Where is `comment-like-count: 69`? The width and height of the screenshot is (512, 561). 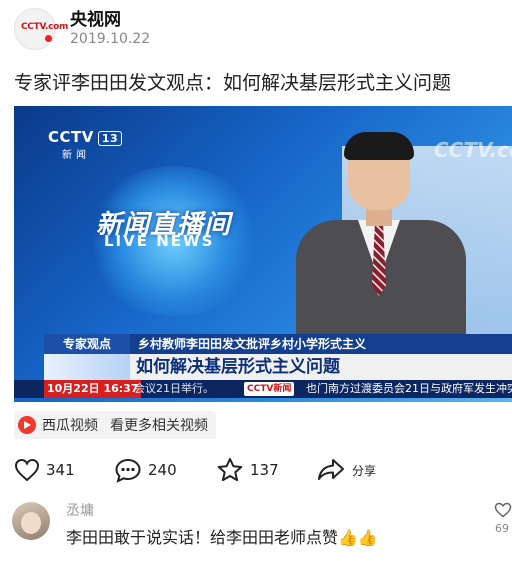 comment-like-count: 69 is located at coordinates (502, 528).